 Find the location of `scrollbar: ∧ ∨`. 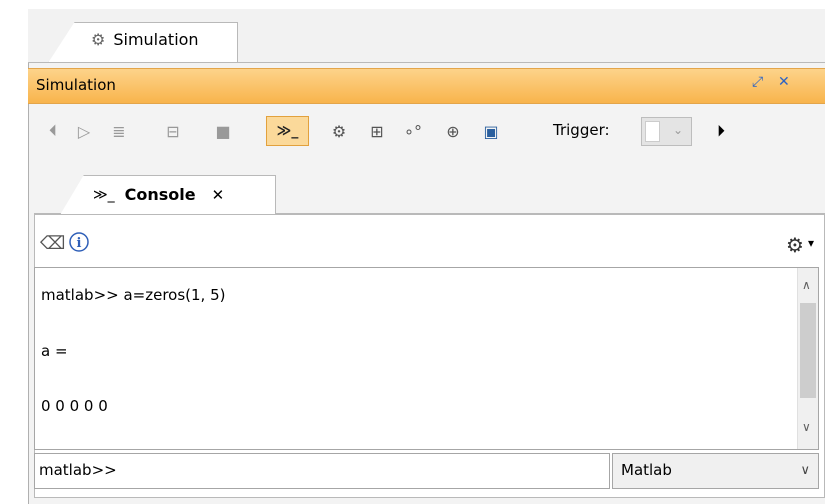

scrollbar: ∧ ∨ is located at coordinates (807, 358).